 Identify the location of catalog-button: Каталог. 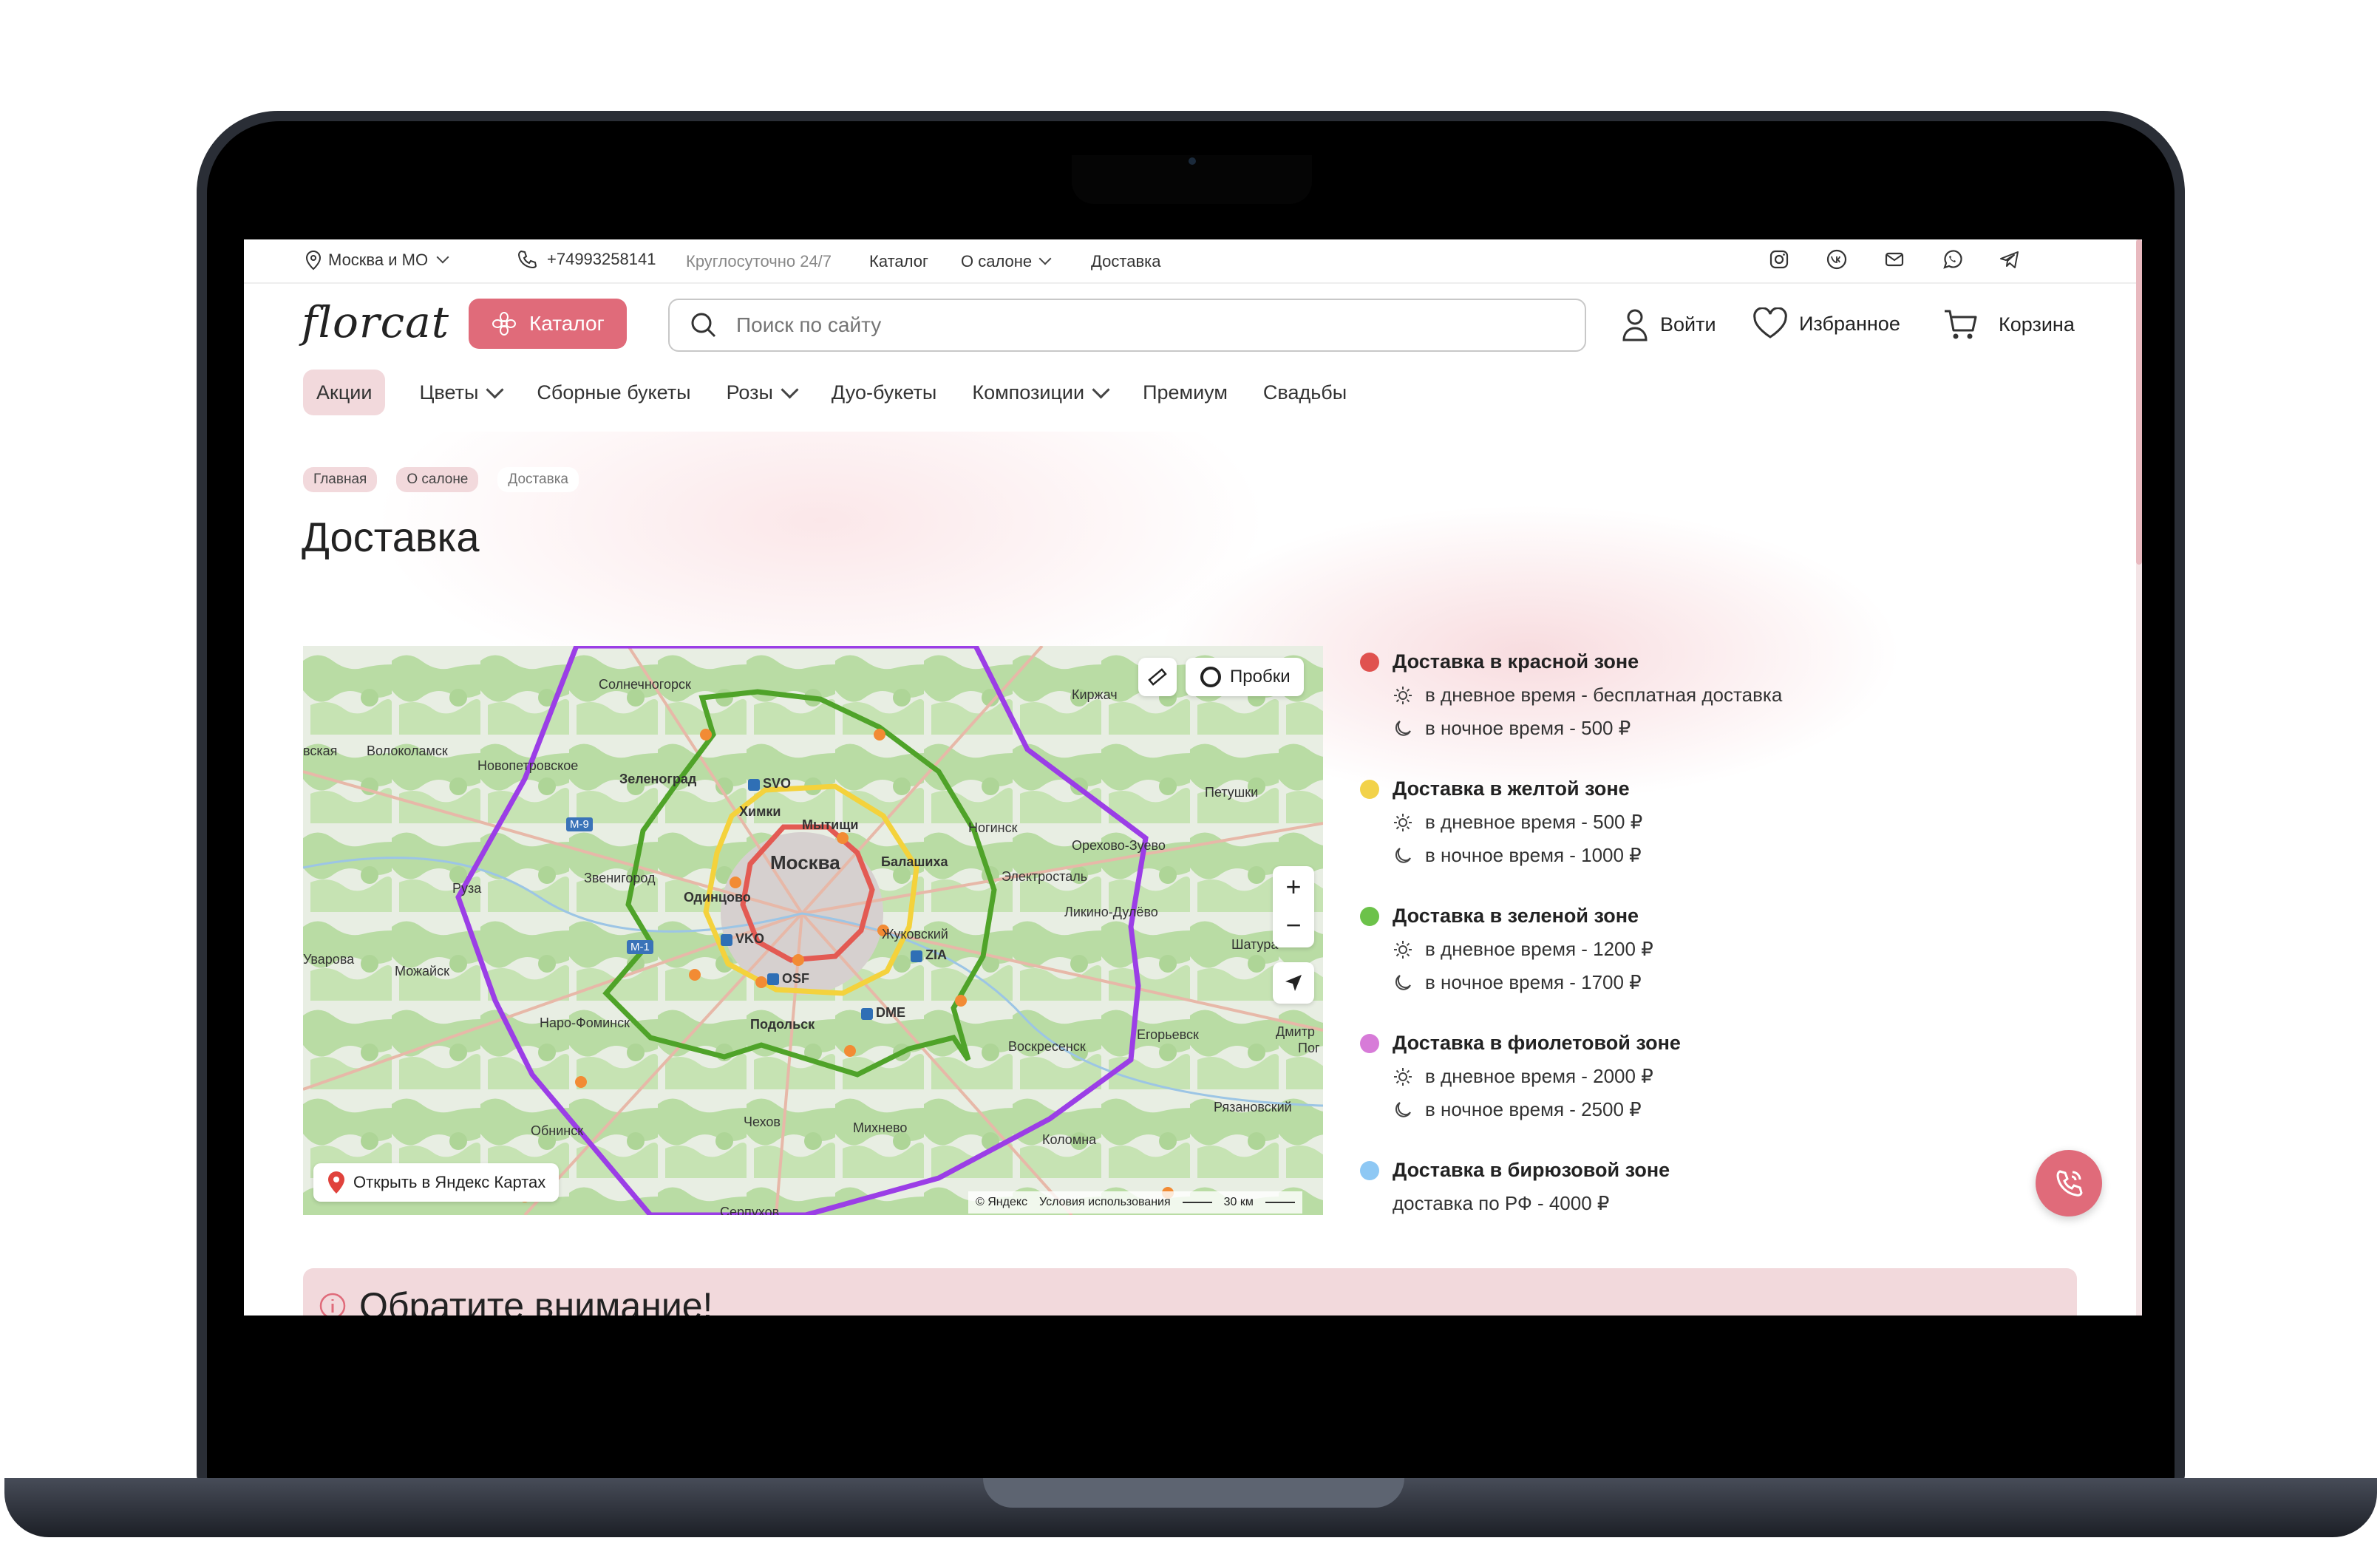
(548, 324).